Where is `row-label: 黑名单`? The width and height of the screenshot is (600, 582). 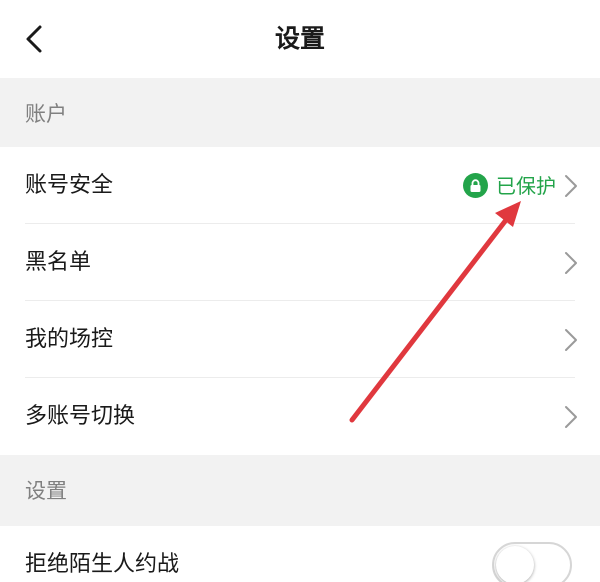 row-label: 黑名单 is located at coordinates (58, 262).